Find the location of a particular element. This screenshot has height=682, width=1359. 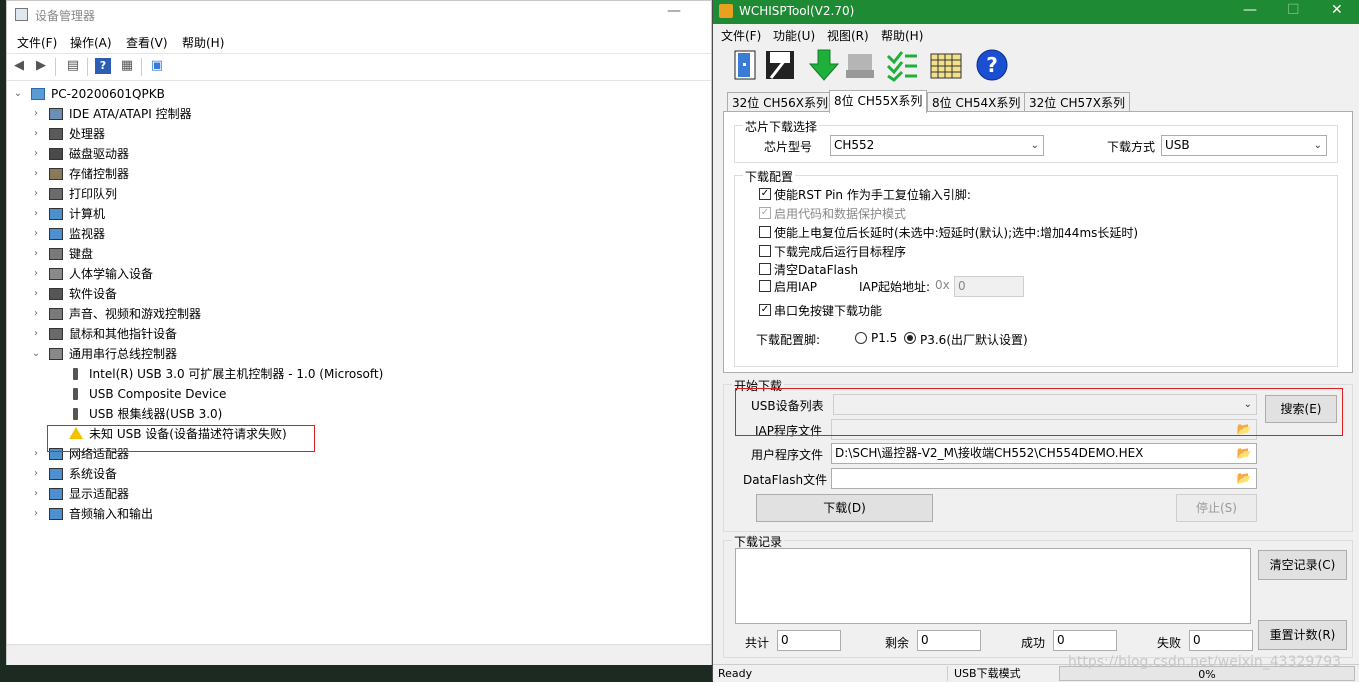

chip-select-group-title: 芯片下载选择 is located at coordinates (781, 126).